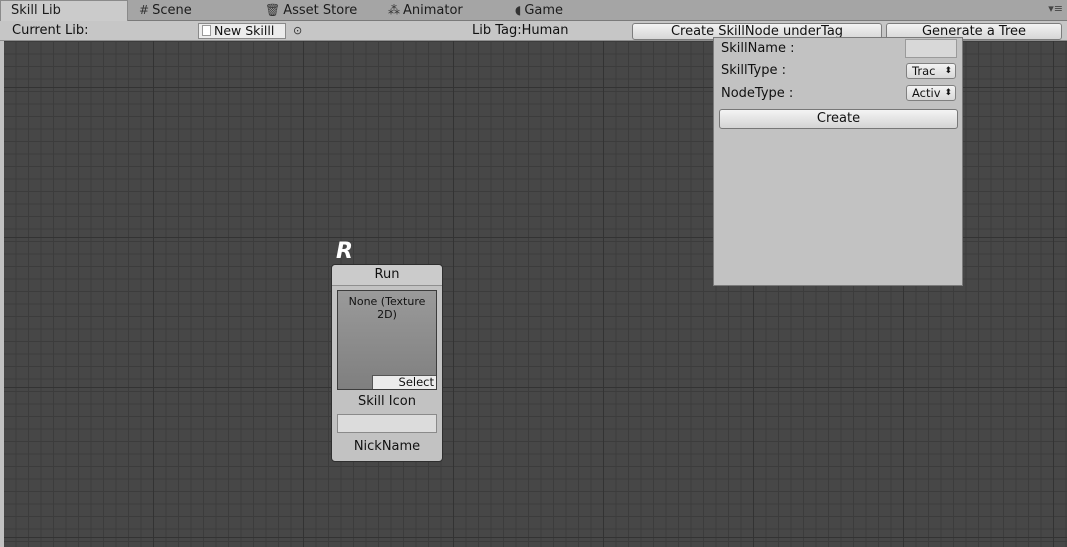  Describe the element at coordinates (838, 119) in the screenshot. I see `create-button: Create` at that location.